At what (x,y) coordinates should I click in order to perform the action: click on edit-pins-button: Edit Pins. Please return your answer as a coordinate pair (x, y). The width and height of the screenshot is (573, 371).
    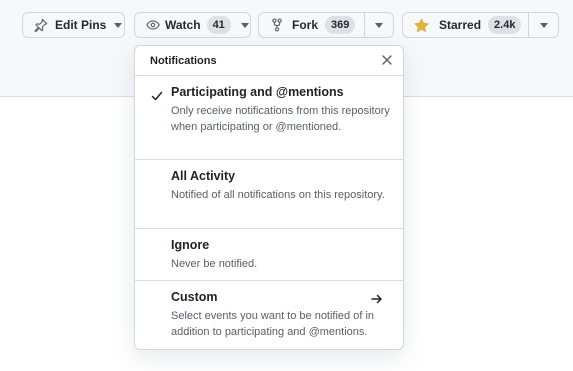
    Looking at the image, I should click on (73, 25).